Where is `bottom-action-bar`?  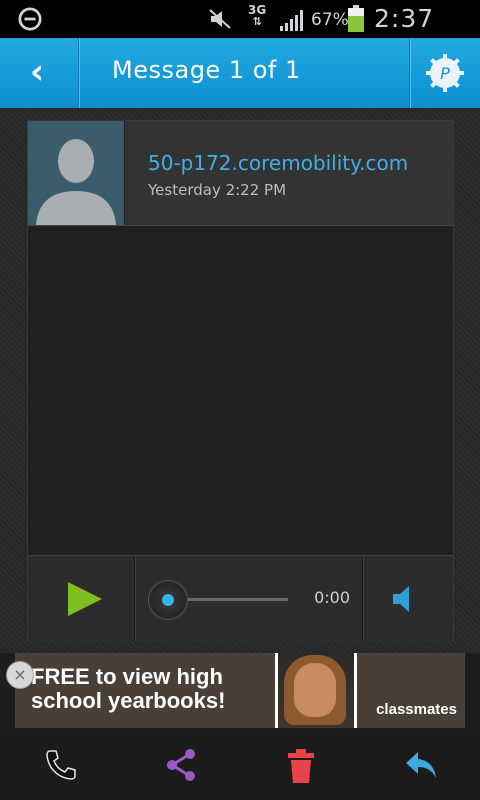 bottom-action-bar is located at coordinates (240, 765).